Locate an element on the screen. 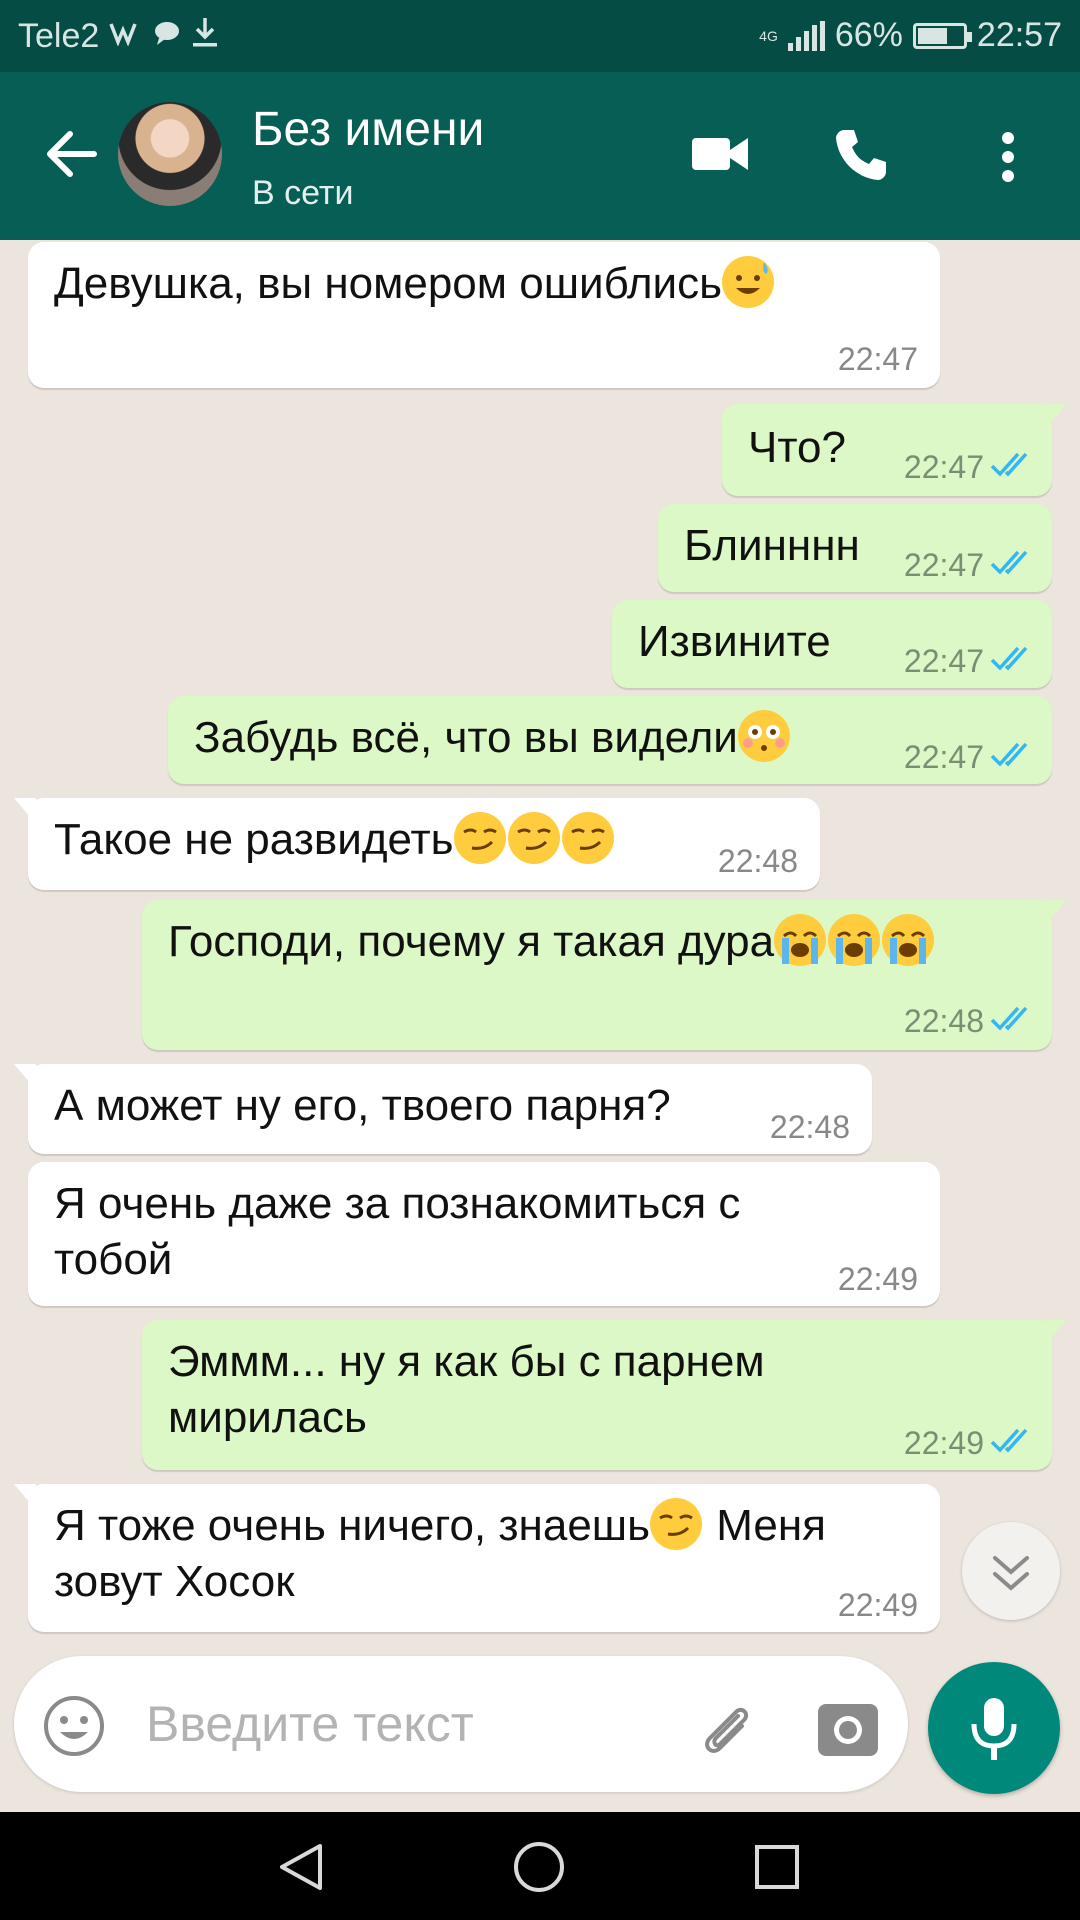  message-text: Девушка, вы номером ошиблись is located at coordinates (388, 283).